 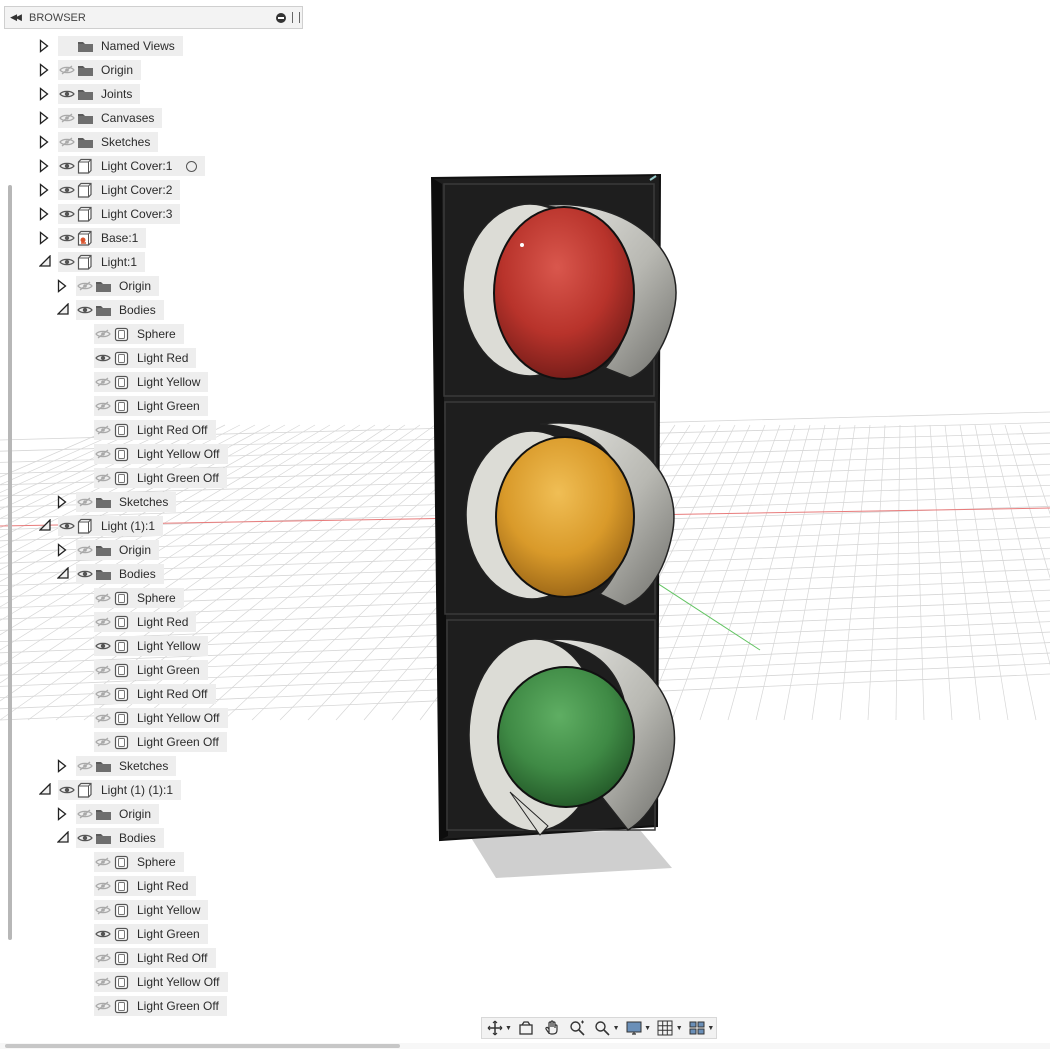 What do you see at coordinates (119, 190) in the screenshot?
I see `tree-node: Light Cover:2` at bounding box center [119, 190].